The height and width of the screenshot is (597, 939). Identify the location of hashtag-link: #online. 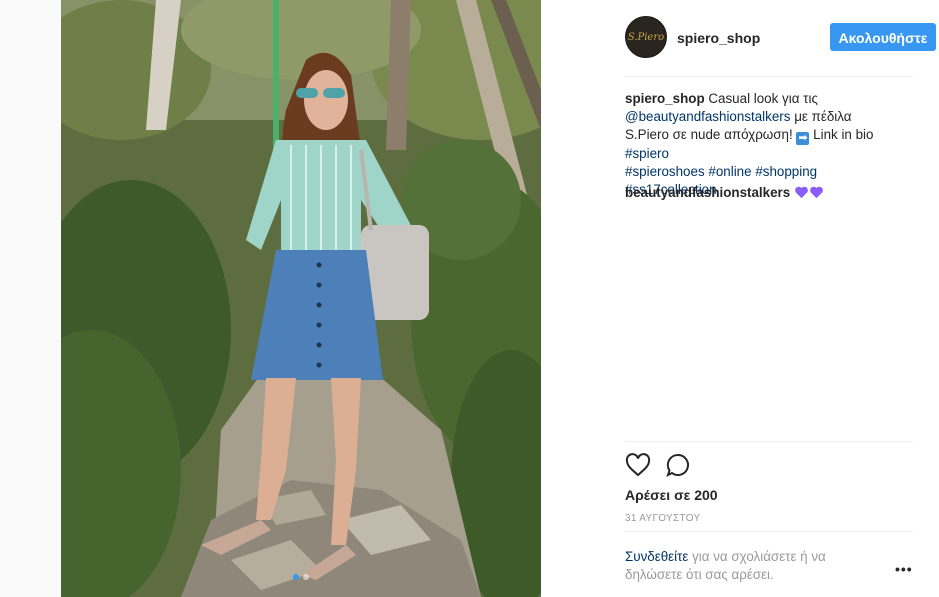
(729, 171).